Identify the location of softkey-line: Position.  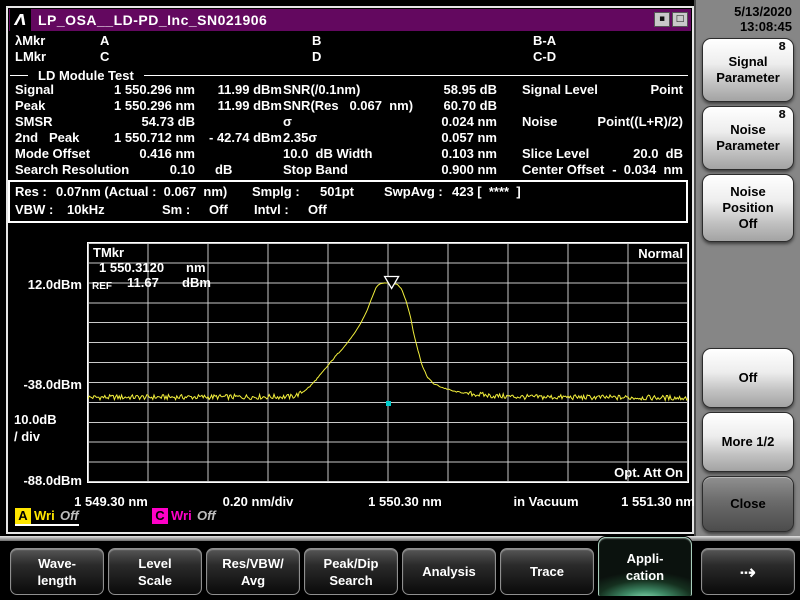
(748, 207).